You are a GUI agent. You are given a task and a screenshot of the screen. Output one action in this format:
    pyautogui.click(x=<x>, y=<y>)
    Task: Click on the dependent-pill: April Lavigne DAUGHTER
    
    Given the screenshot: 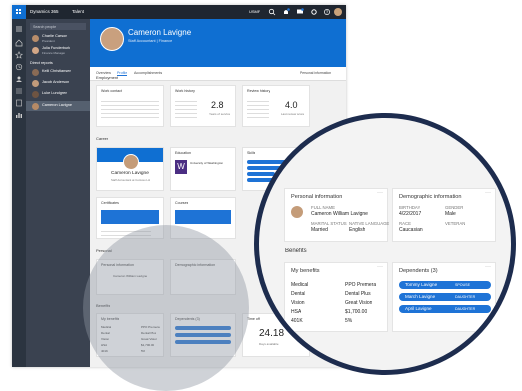 What is the action you would take?
    pyautogui.click(x=445, y=309)
    